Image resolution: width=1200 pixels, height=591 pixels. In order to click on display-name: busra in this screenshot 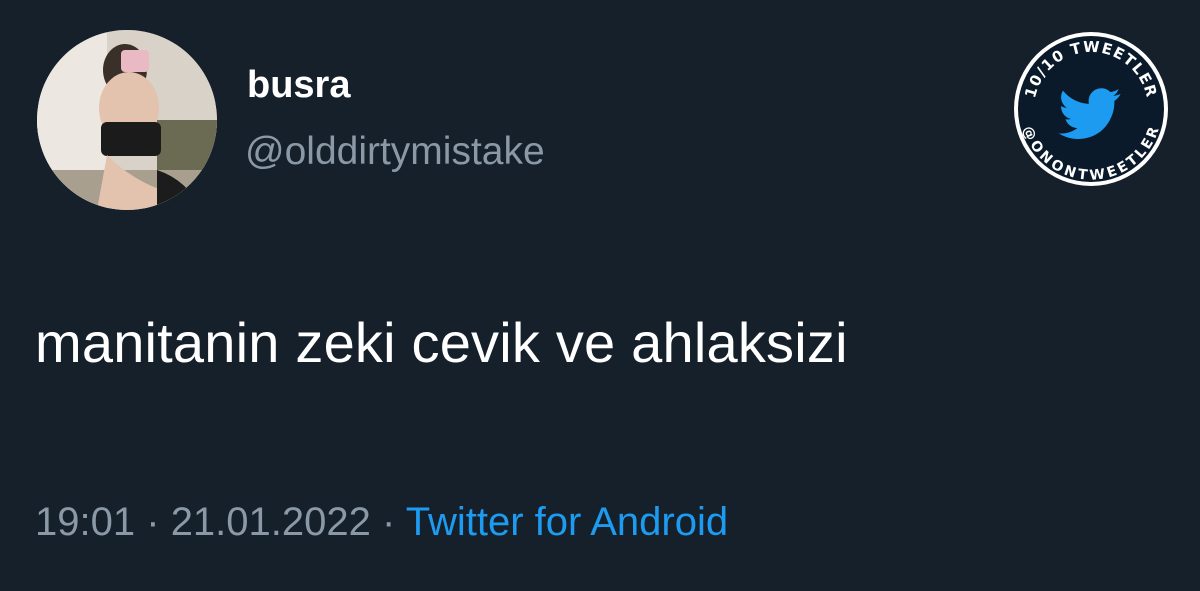, I will do `click(298, 85)`.